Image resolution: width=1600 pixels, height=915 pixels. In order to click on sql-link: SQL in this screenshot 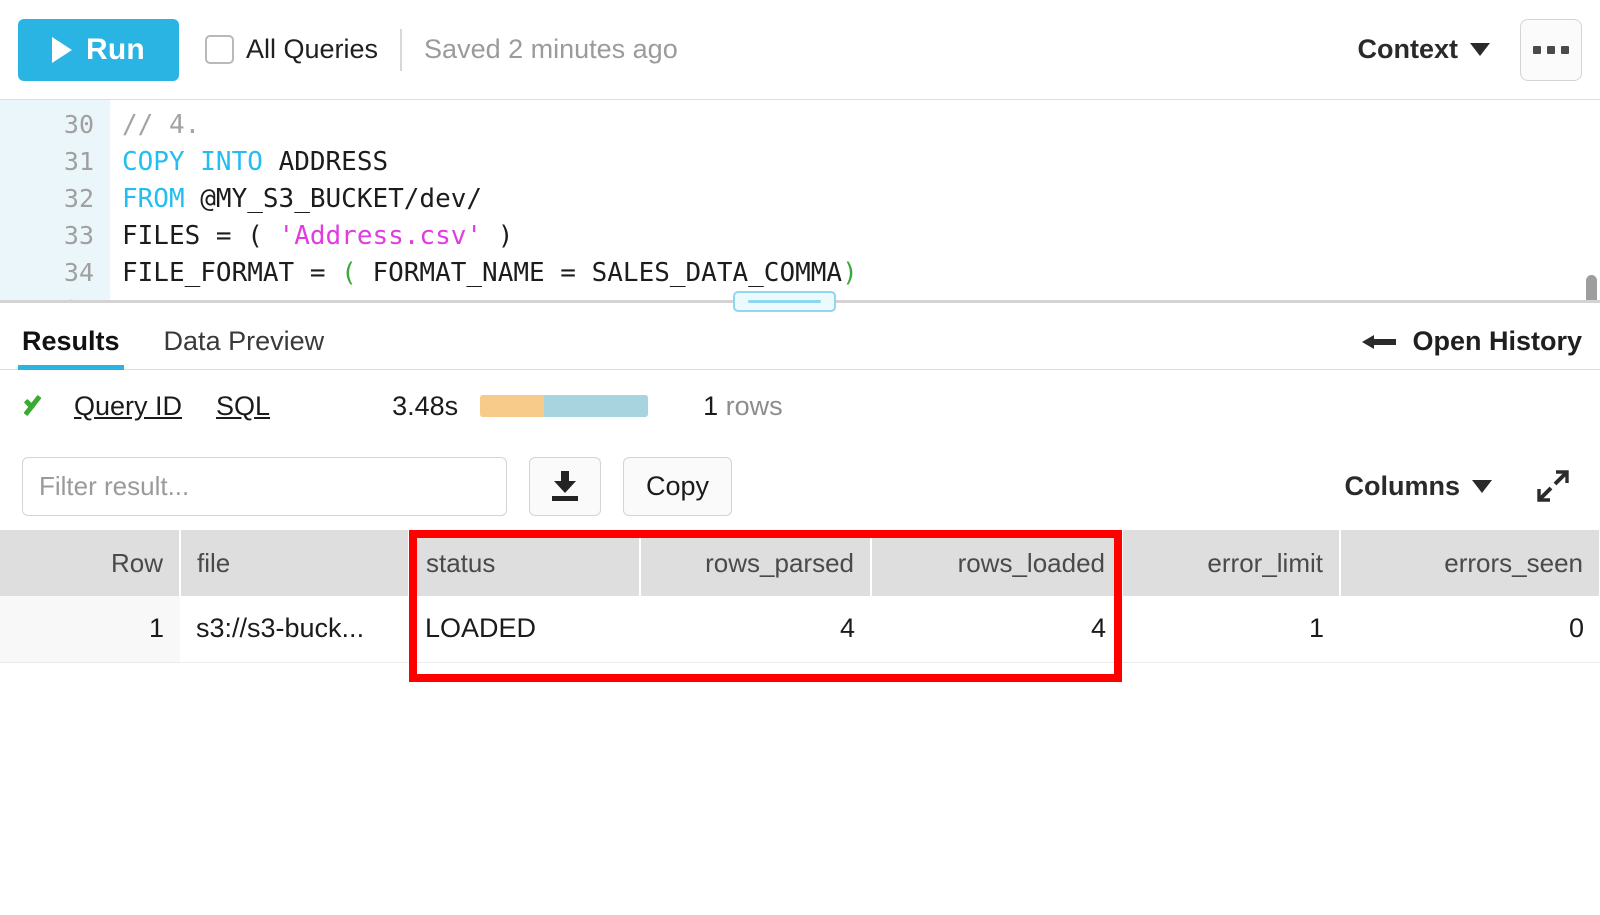, I will do `click(243, 406)`.